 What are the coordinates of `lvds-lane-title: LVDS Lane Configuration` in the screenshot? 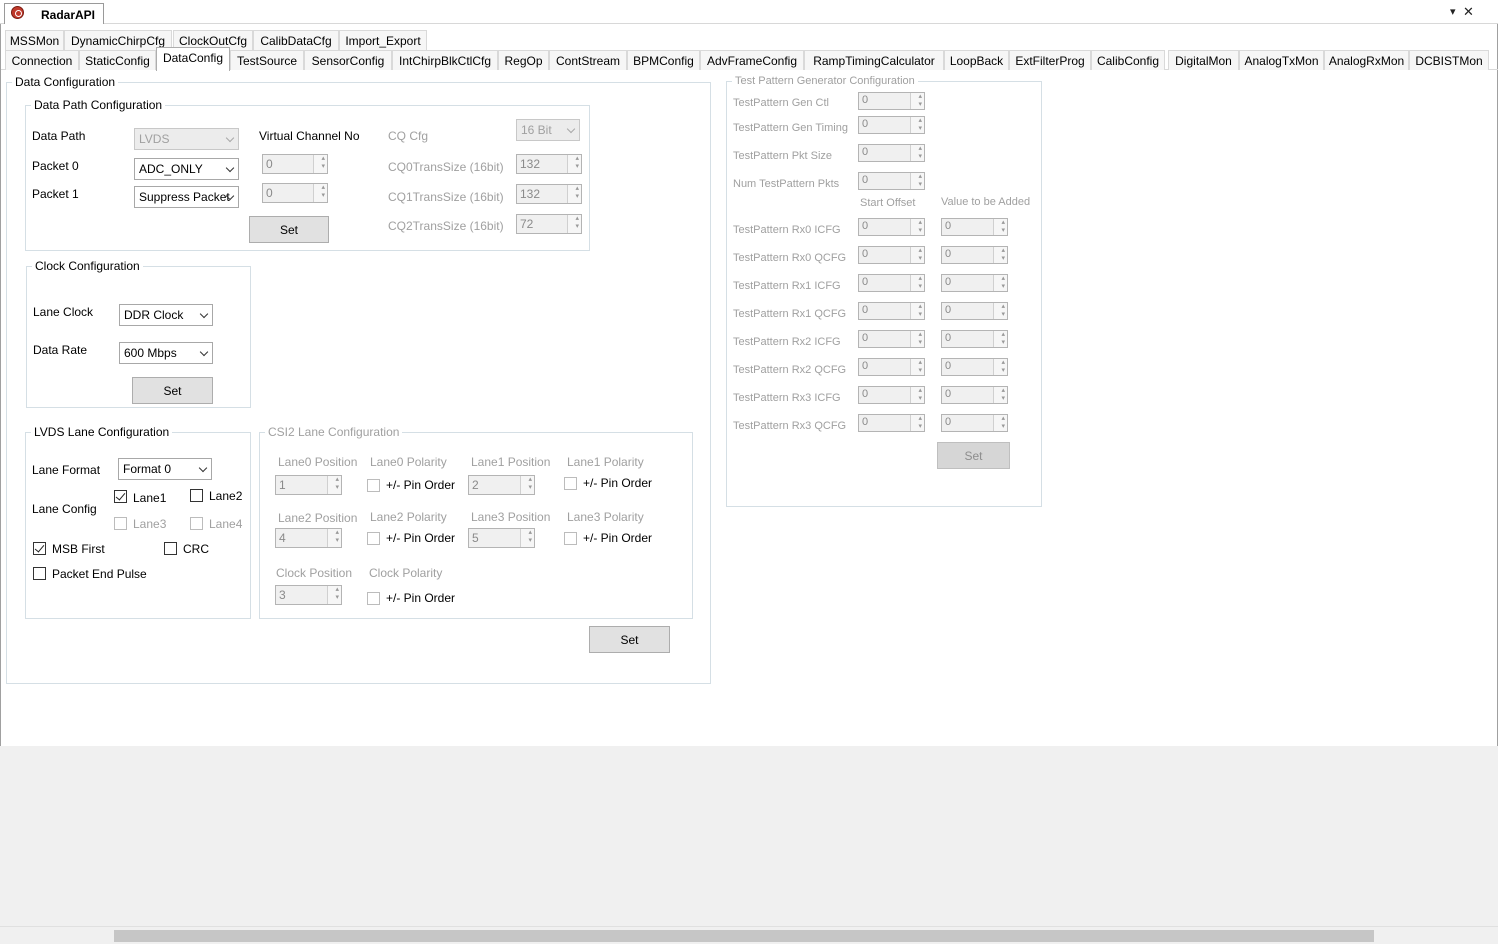 It's located at (102, 432).